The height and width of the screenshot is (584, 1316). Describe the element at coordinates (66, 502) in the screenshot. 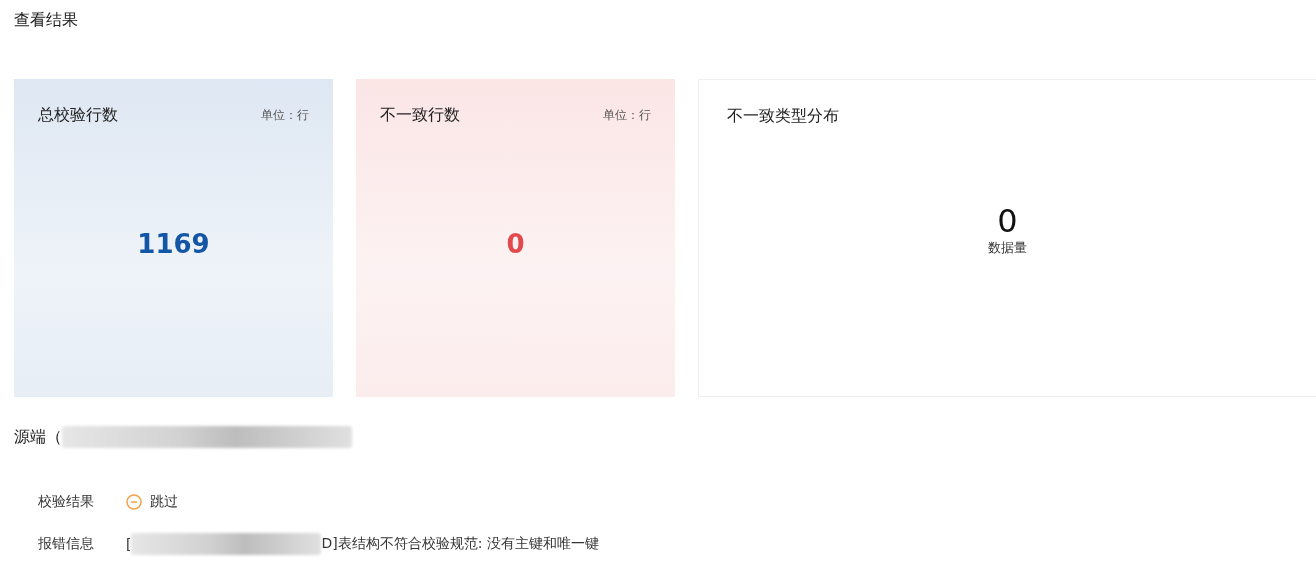

I see `field-label: 校验结果` at that location.